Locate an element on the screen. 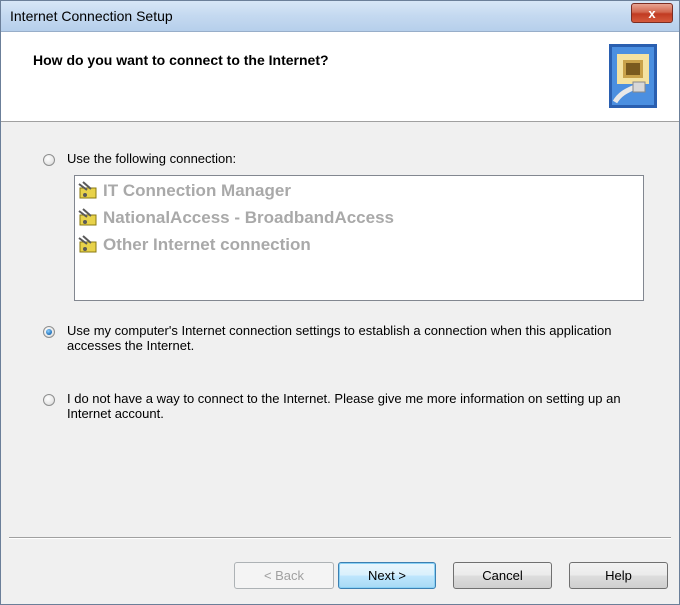  list-item: Other Internet connection is located at coordinates (194, 245).